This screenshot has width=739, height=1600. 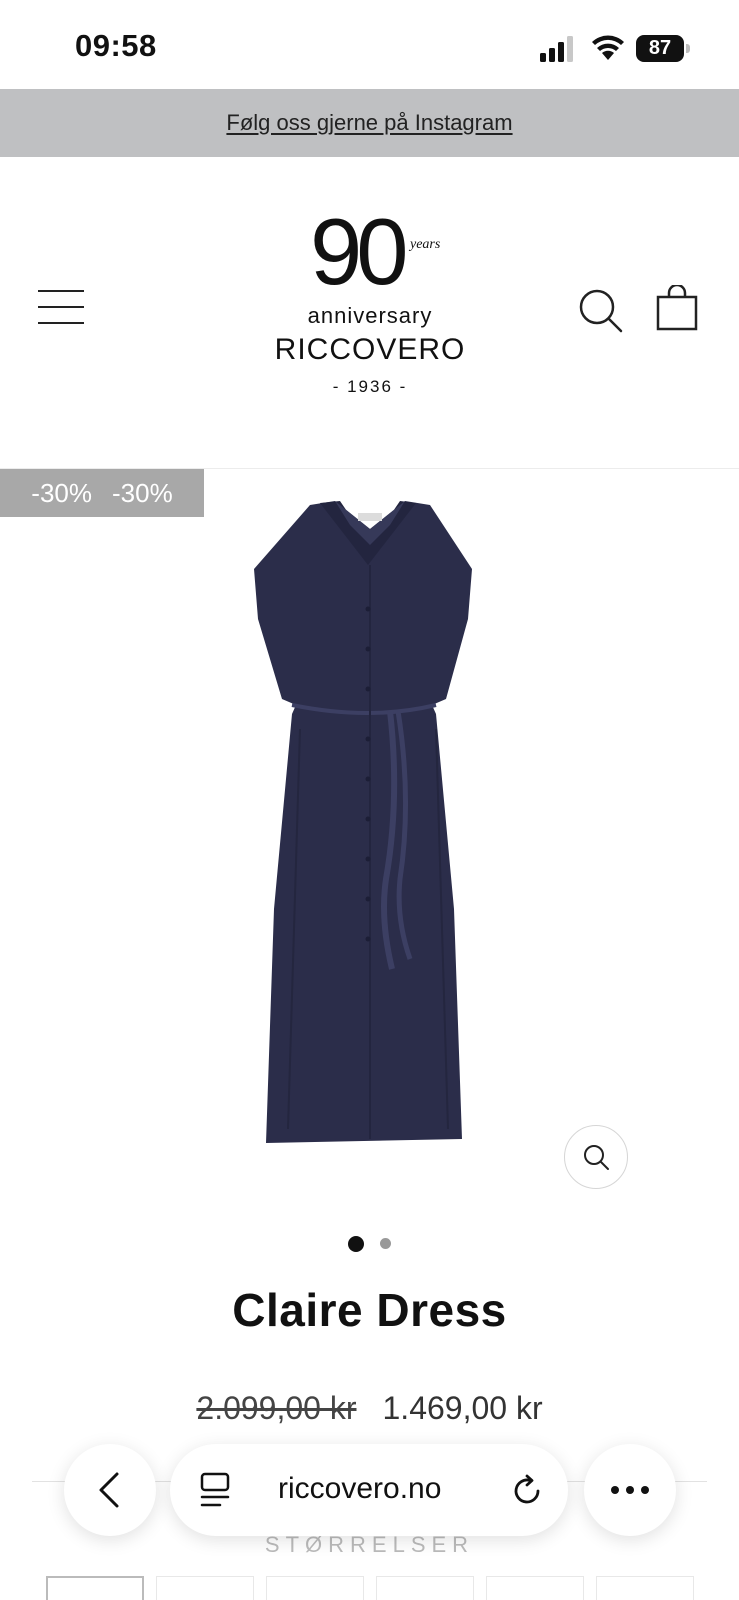 What do you see at coordinates (359, 251) in the screenshot?
I see `logo-ninety: 90` at bounding box center [359, 251].